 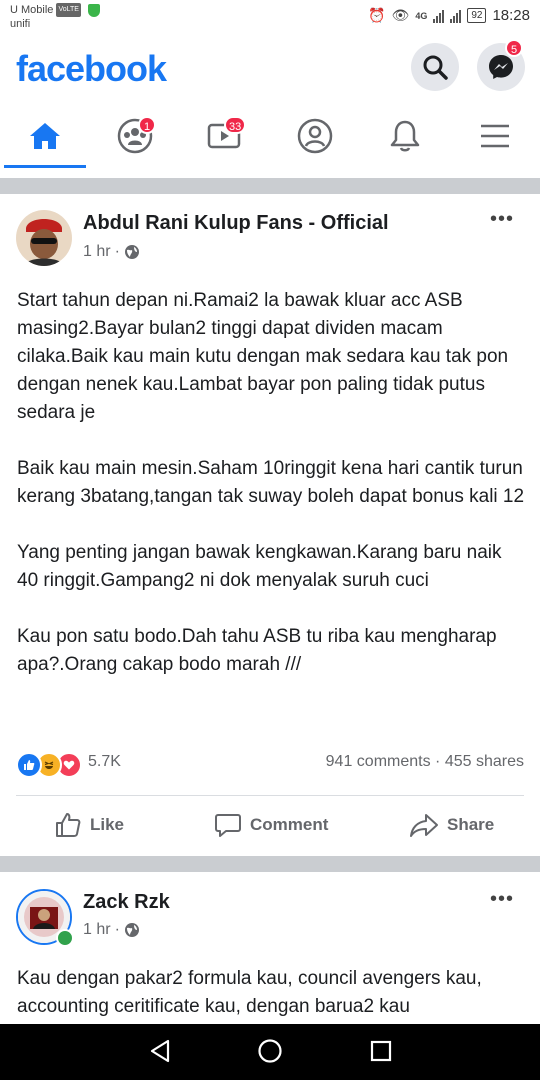 I want to click on messenger-button: 5, so click(x=501, y=65).